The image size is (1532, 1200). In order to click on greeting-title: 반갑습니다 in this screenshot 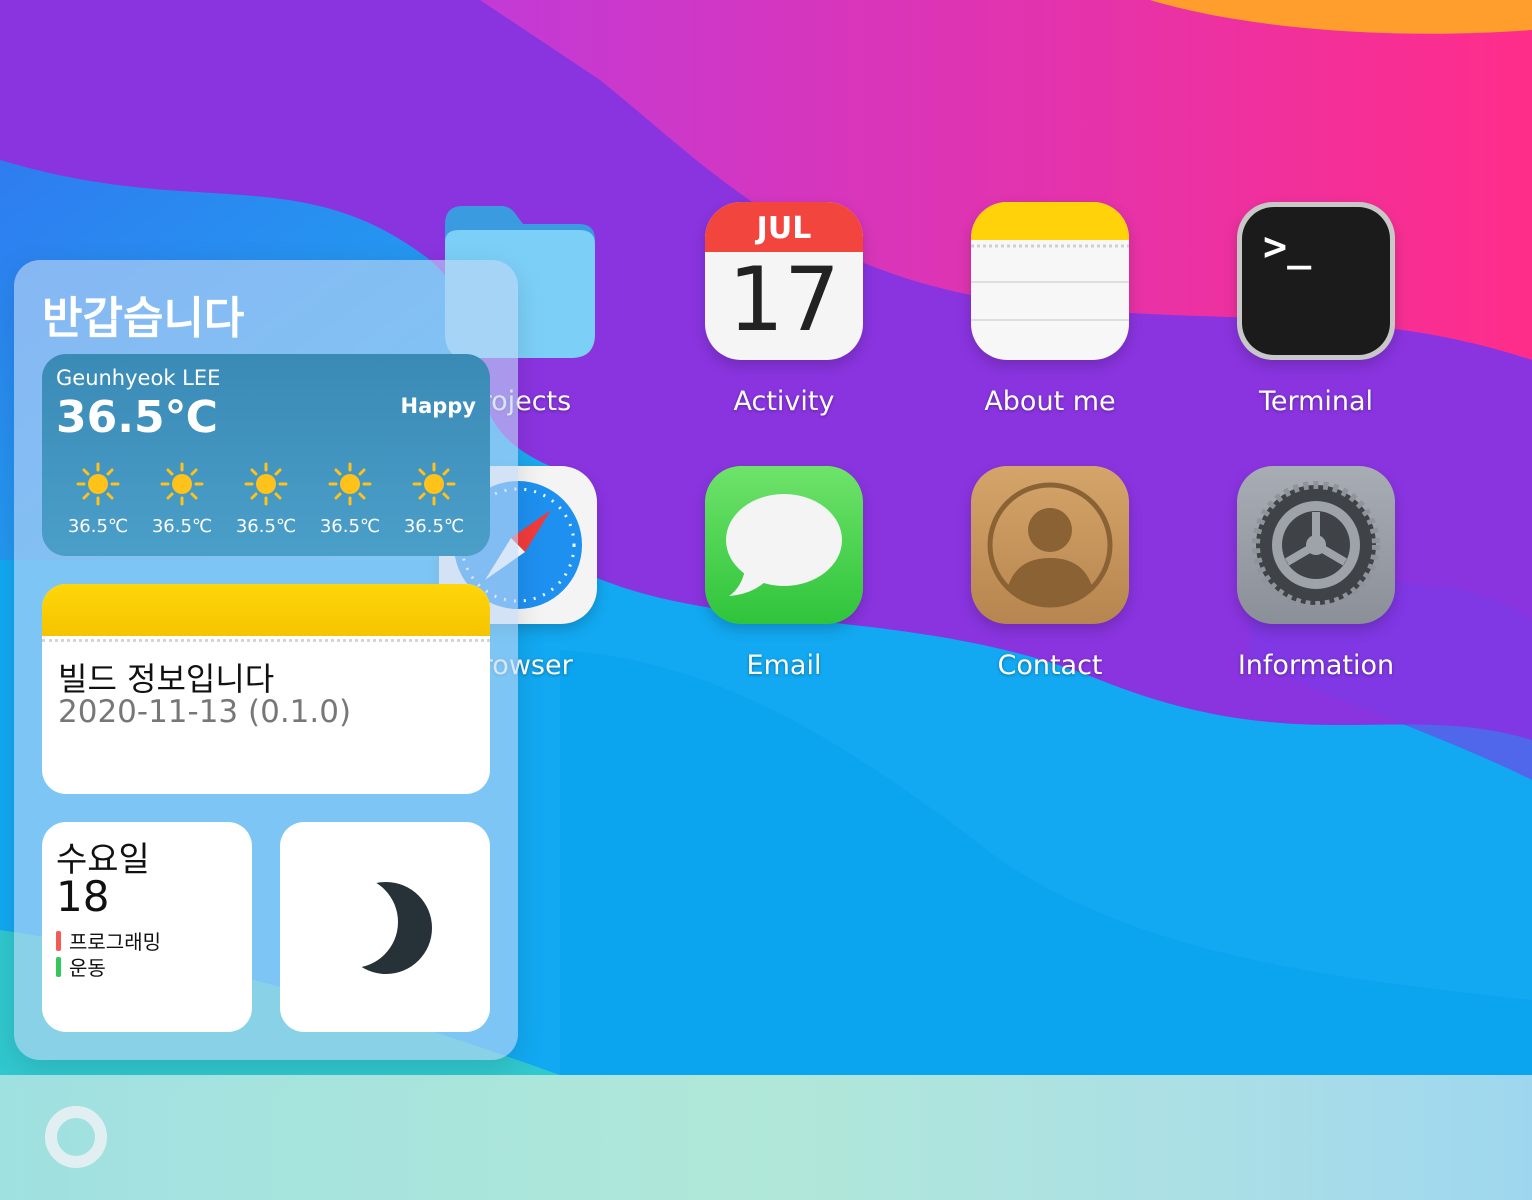, I will do `click(143, 318)`.